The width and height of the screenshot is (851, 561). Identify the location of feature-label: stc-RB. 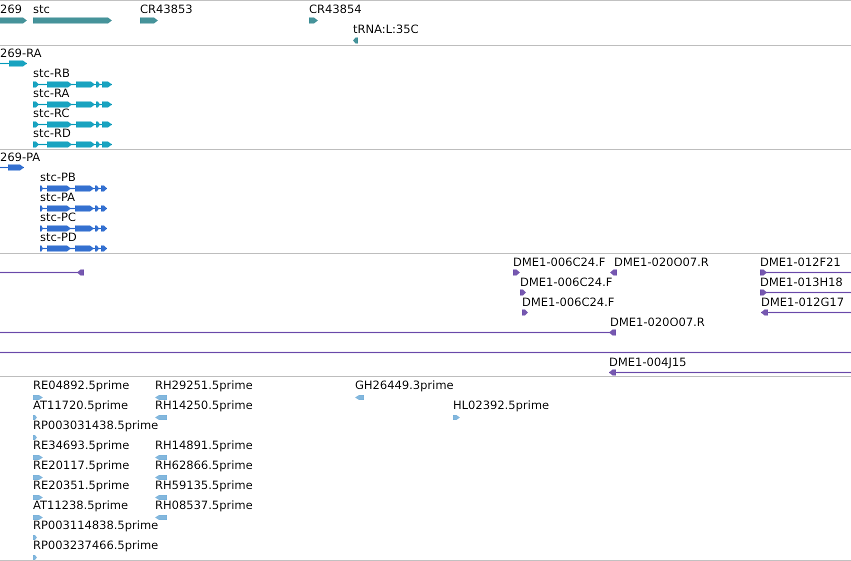
(51, 73).